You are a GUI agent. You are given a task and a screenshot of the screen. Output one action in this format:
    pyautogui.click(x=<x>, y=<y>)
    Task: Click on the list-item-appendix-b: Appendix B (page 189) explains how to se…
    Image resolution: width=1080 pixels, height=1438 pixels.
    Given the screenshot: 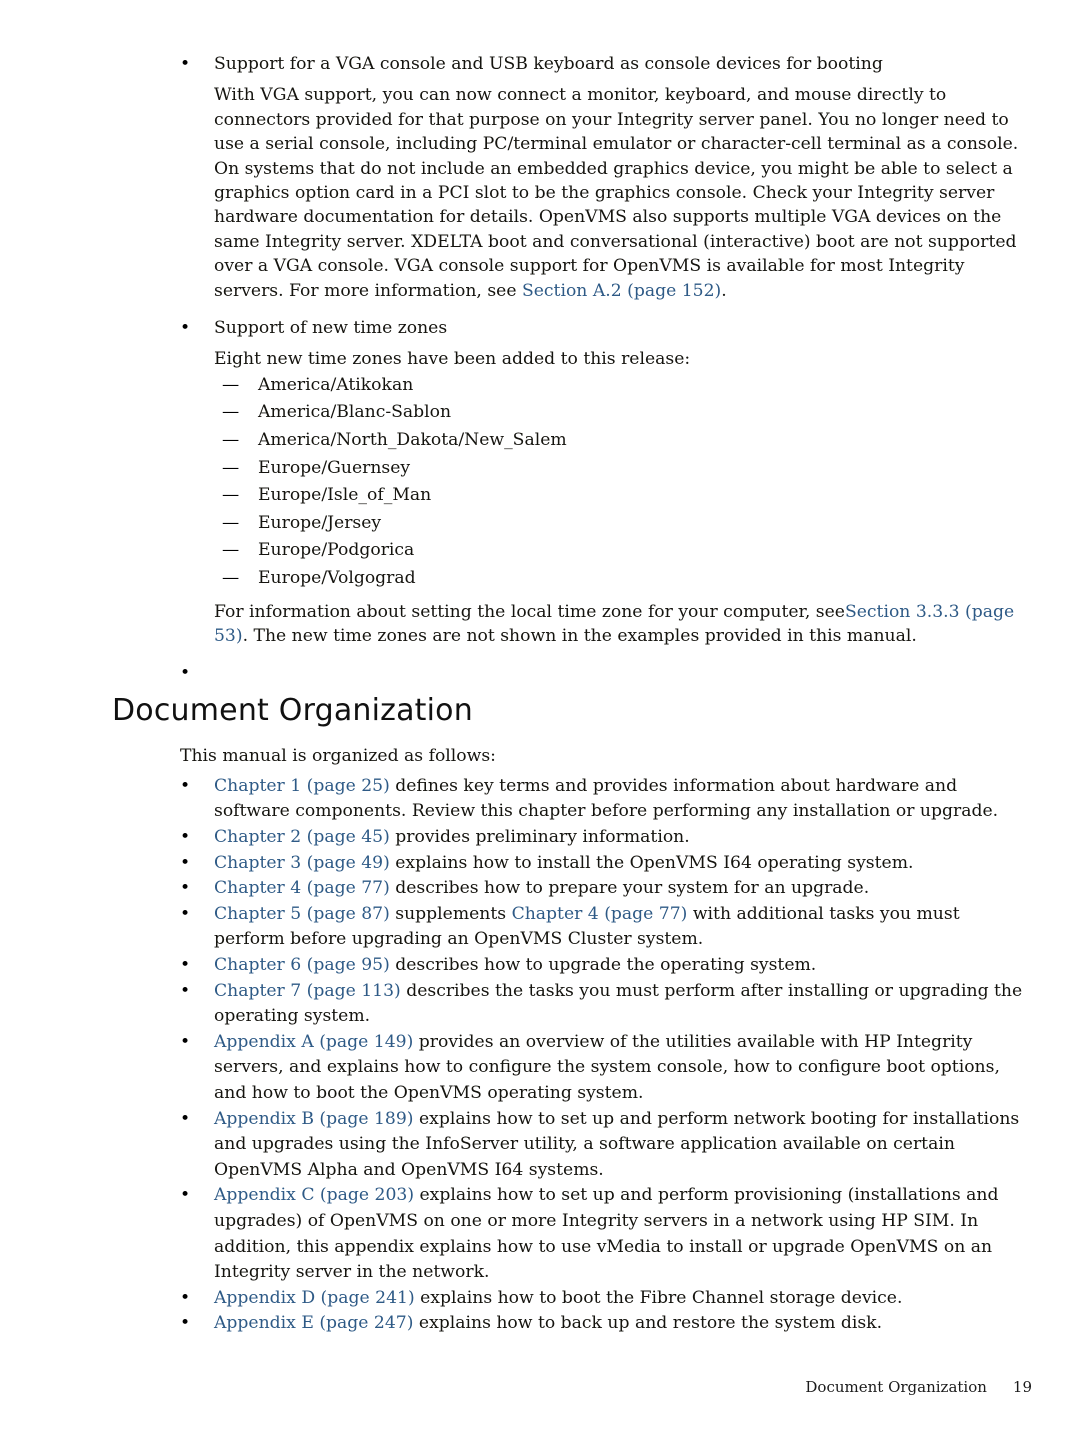 What is the action you would take?
    pyautogui.click(x=572, y=1145)
    